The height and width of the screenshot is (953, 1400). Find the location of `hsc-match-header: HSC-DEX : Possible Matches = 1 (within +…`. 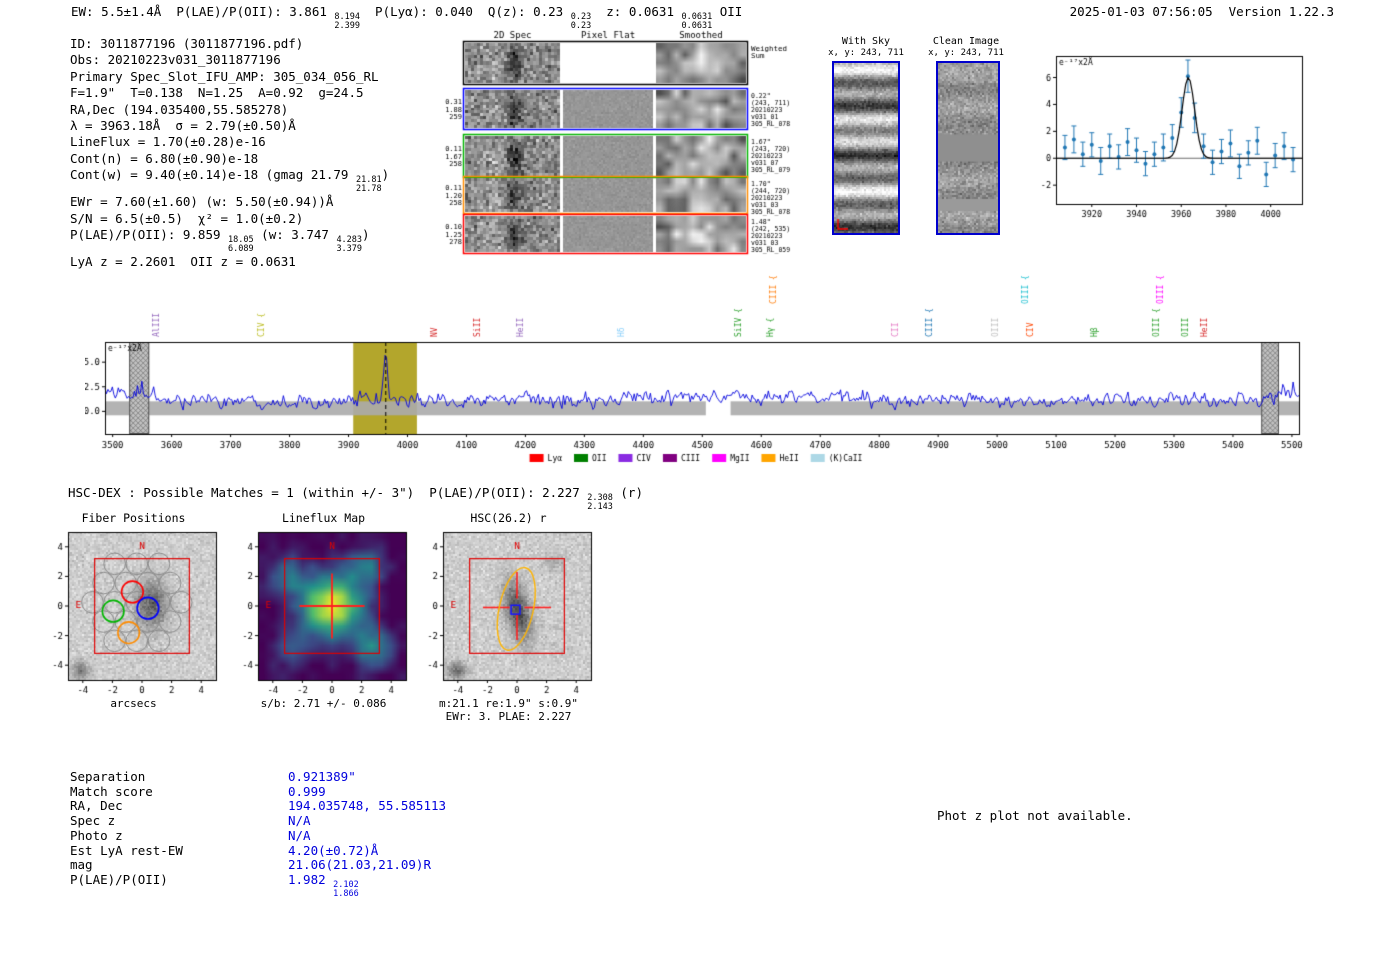

hsc-match-header: HSC-DEX : Possible Matches = 1 (within +… is located at coordinates (355, 498).